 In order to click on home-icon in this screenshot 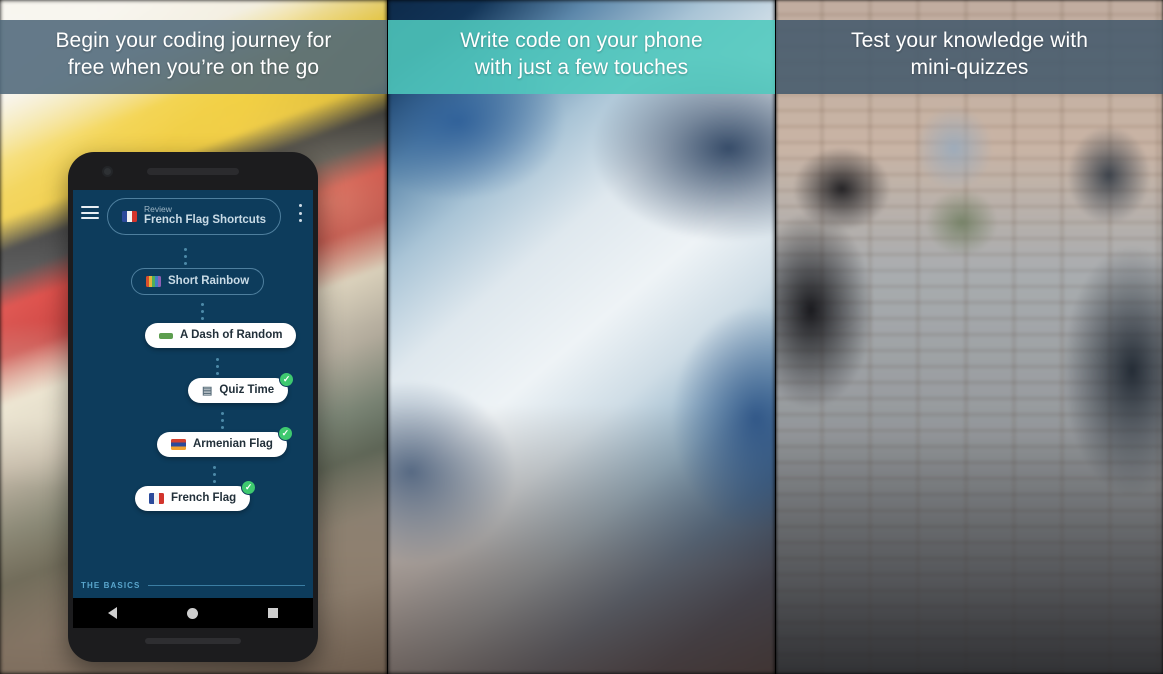, I will do `click(192, 613)`.